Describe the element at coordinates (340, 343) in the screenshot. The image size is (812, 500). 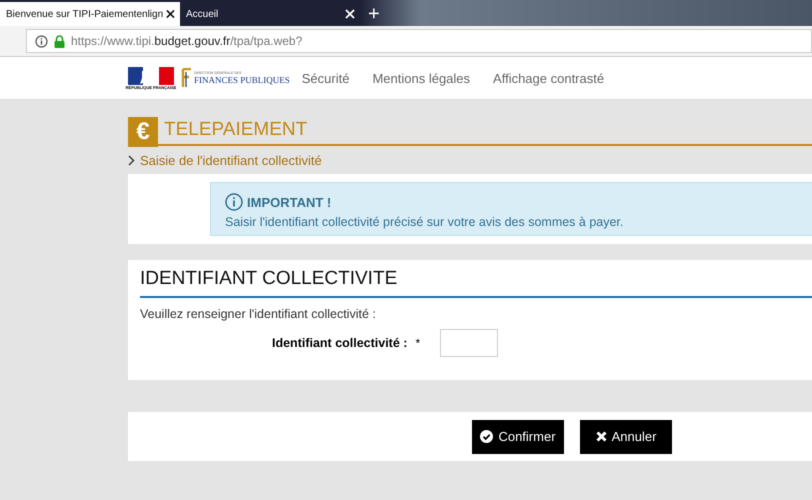
I see `field-label: Identifiant collectivité :` at that location.